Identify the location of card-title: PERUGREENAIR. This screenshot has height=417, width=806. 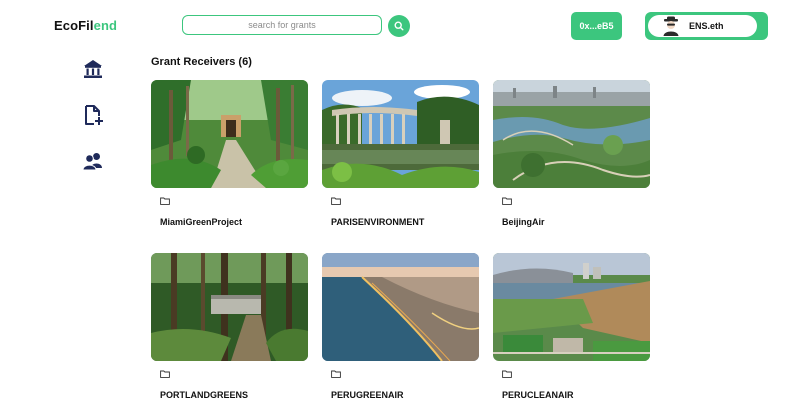
(367, 395).